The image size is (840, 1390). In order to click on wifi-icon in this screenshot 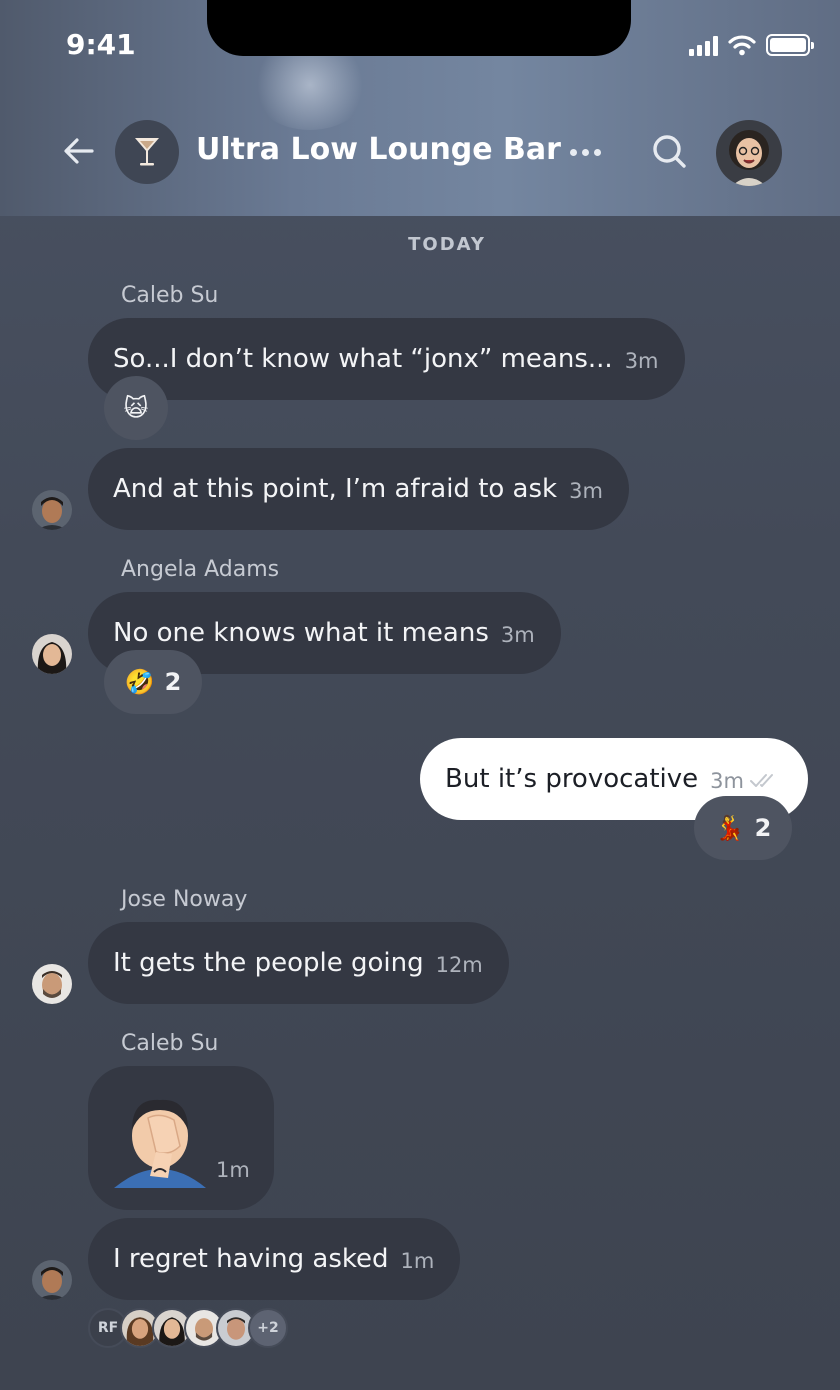, I will do `click(742, 45)`.